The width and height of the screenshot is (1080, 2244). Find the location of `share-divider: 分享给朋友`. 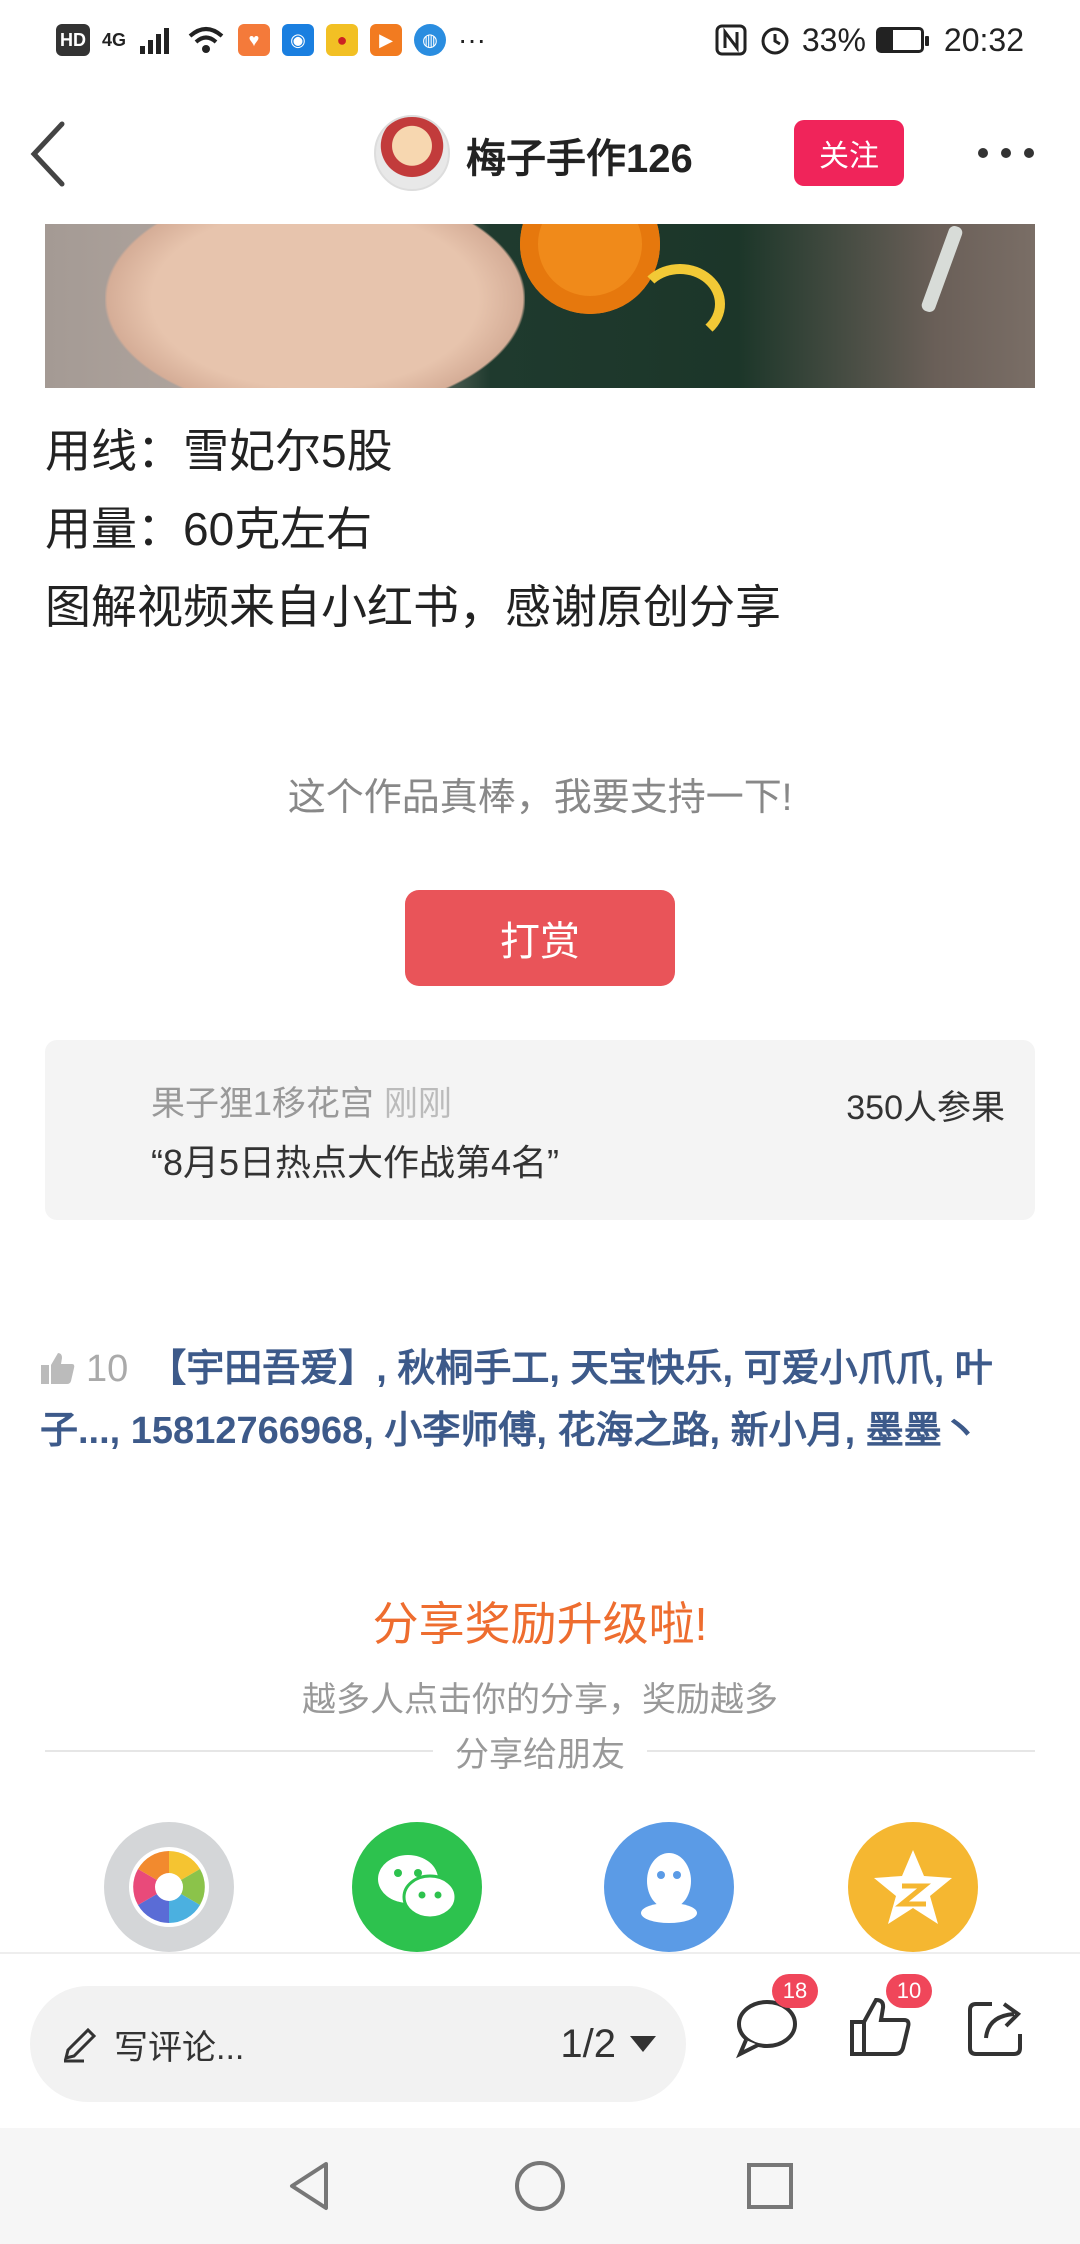

share-divider: 分享给朋友 is located at coordinates (540, 1751).